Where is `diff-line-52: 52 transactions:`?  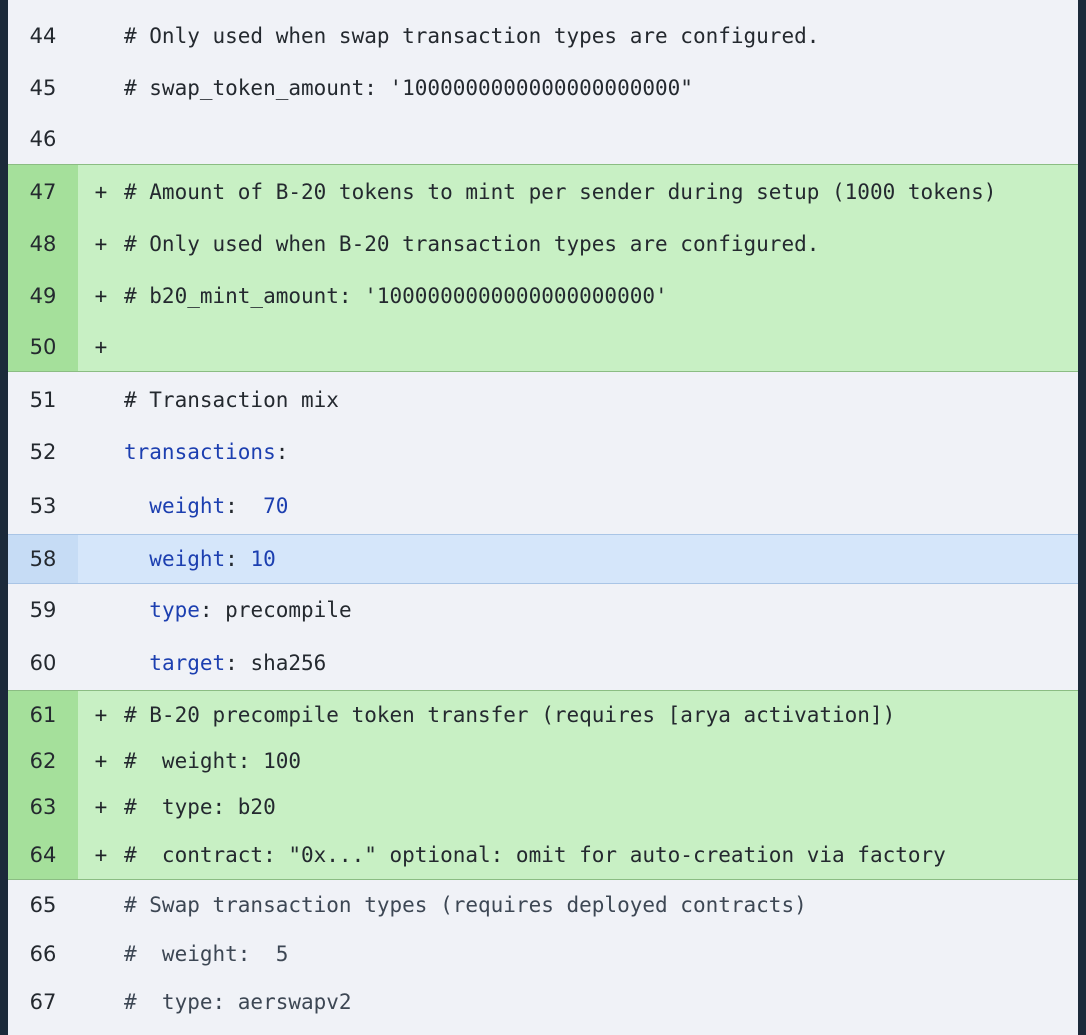
diff-line-52: 52 transactions: is located at coordinates (543, 452).